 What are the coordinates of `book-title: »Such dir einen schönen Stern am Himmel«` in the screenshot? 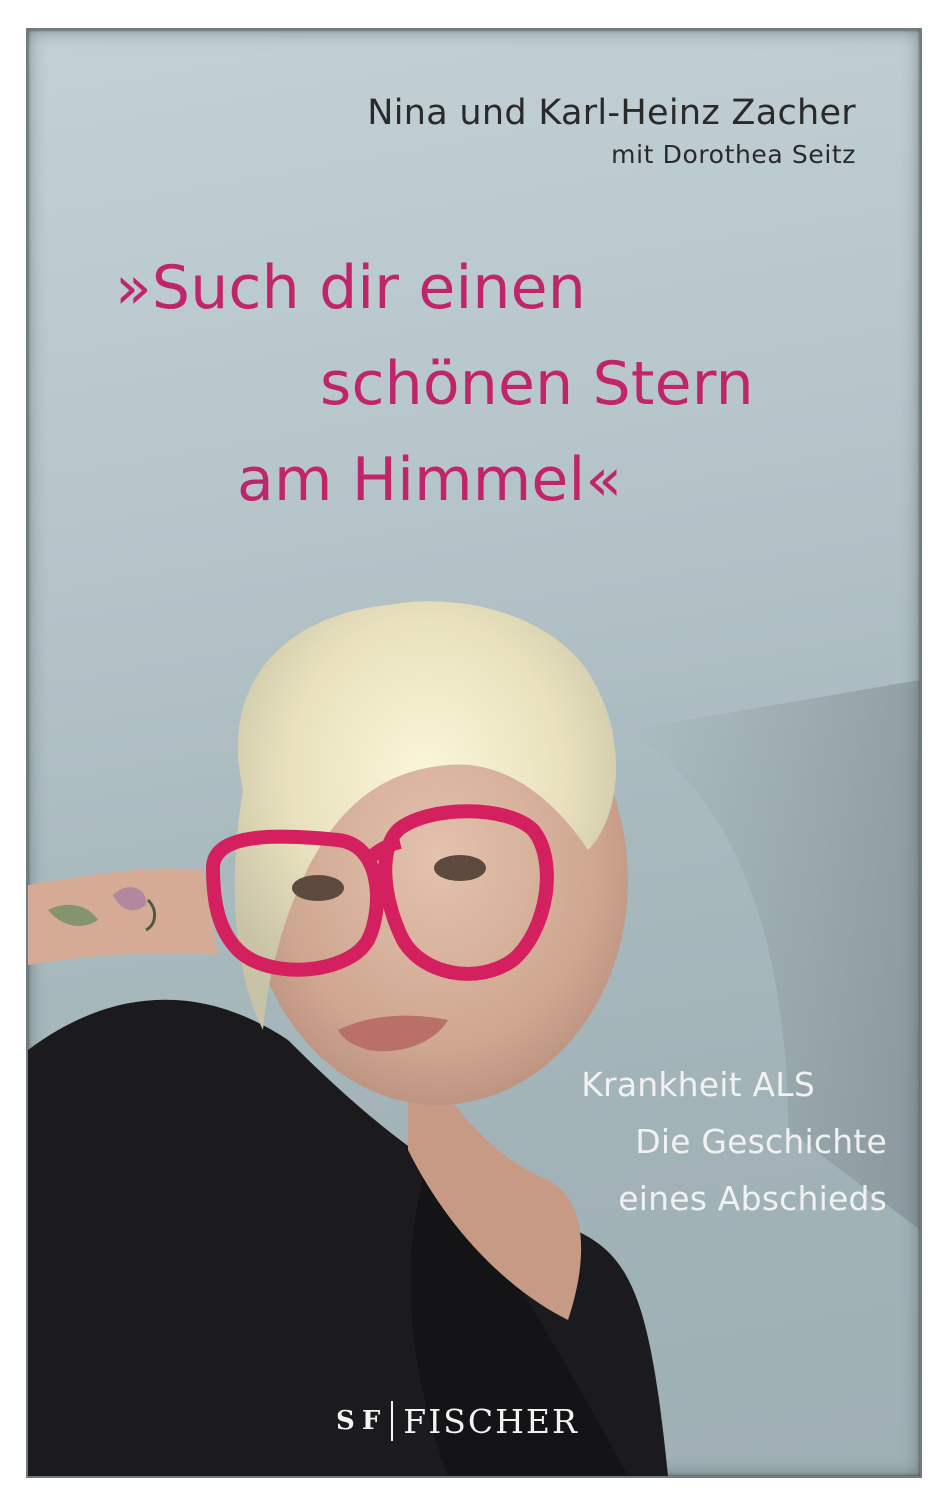 It's located at (427, 384).